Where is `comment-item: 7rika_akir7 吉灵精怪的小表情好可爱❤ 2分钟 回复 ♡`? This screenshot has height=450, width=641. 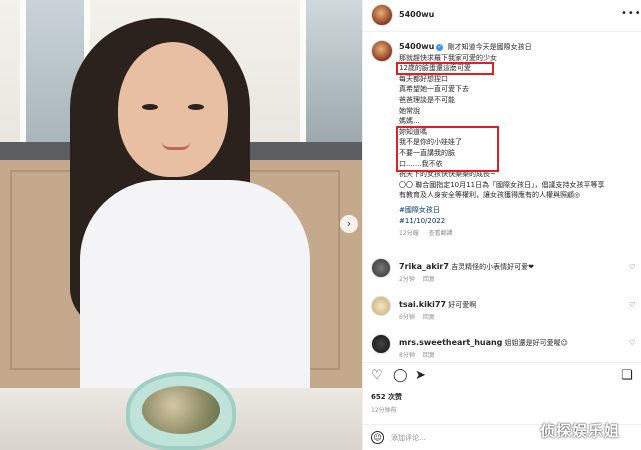 comment-item: 7rika_akir7 吉灵精怪的小表情好可爱❤ 2分钟 回复 ♡ is located at coordinates (502, 273).